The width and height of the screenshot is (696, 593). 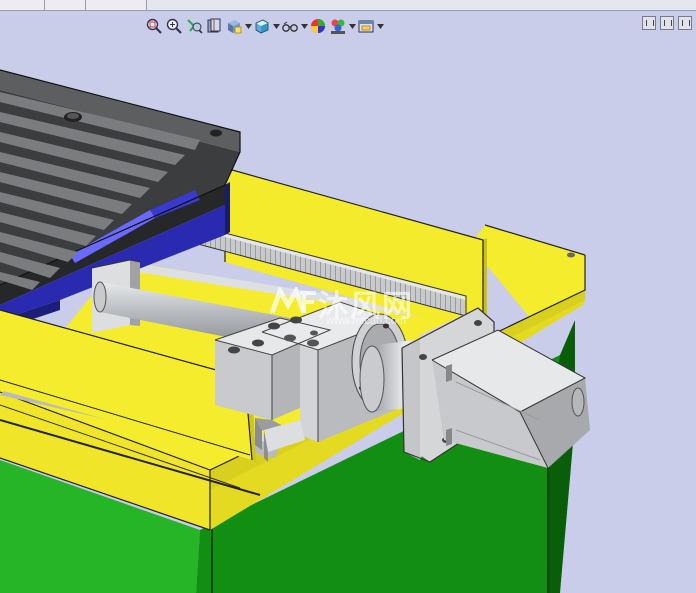 I want to click on edit-appearance-icon, so click(x=318, y=26).